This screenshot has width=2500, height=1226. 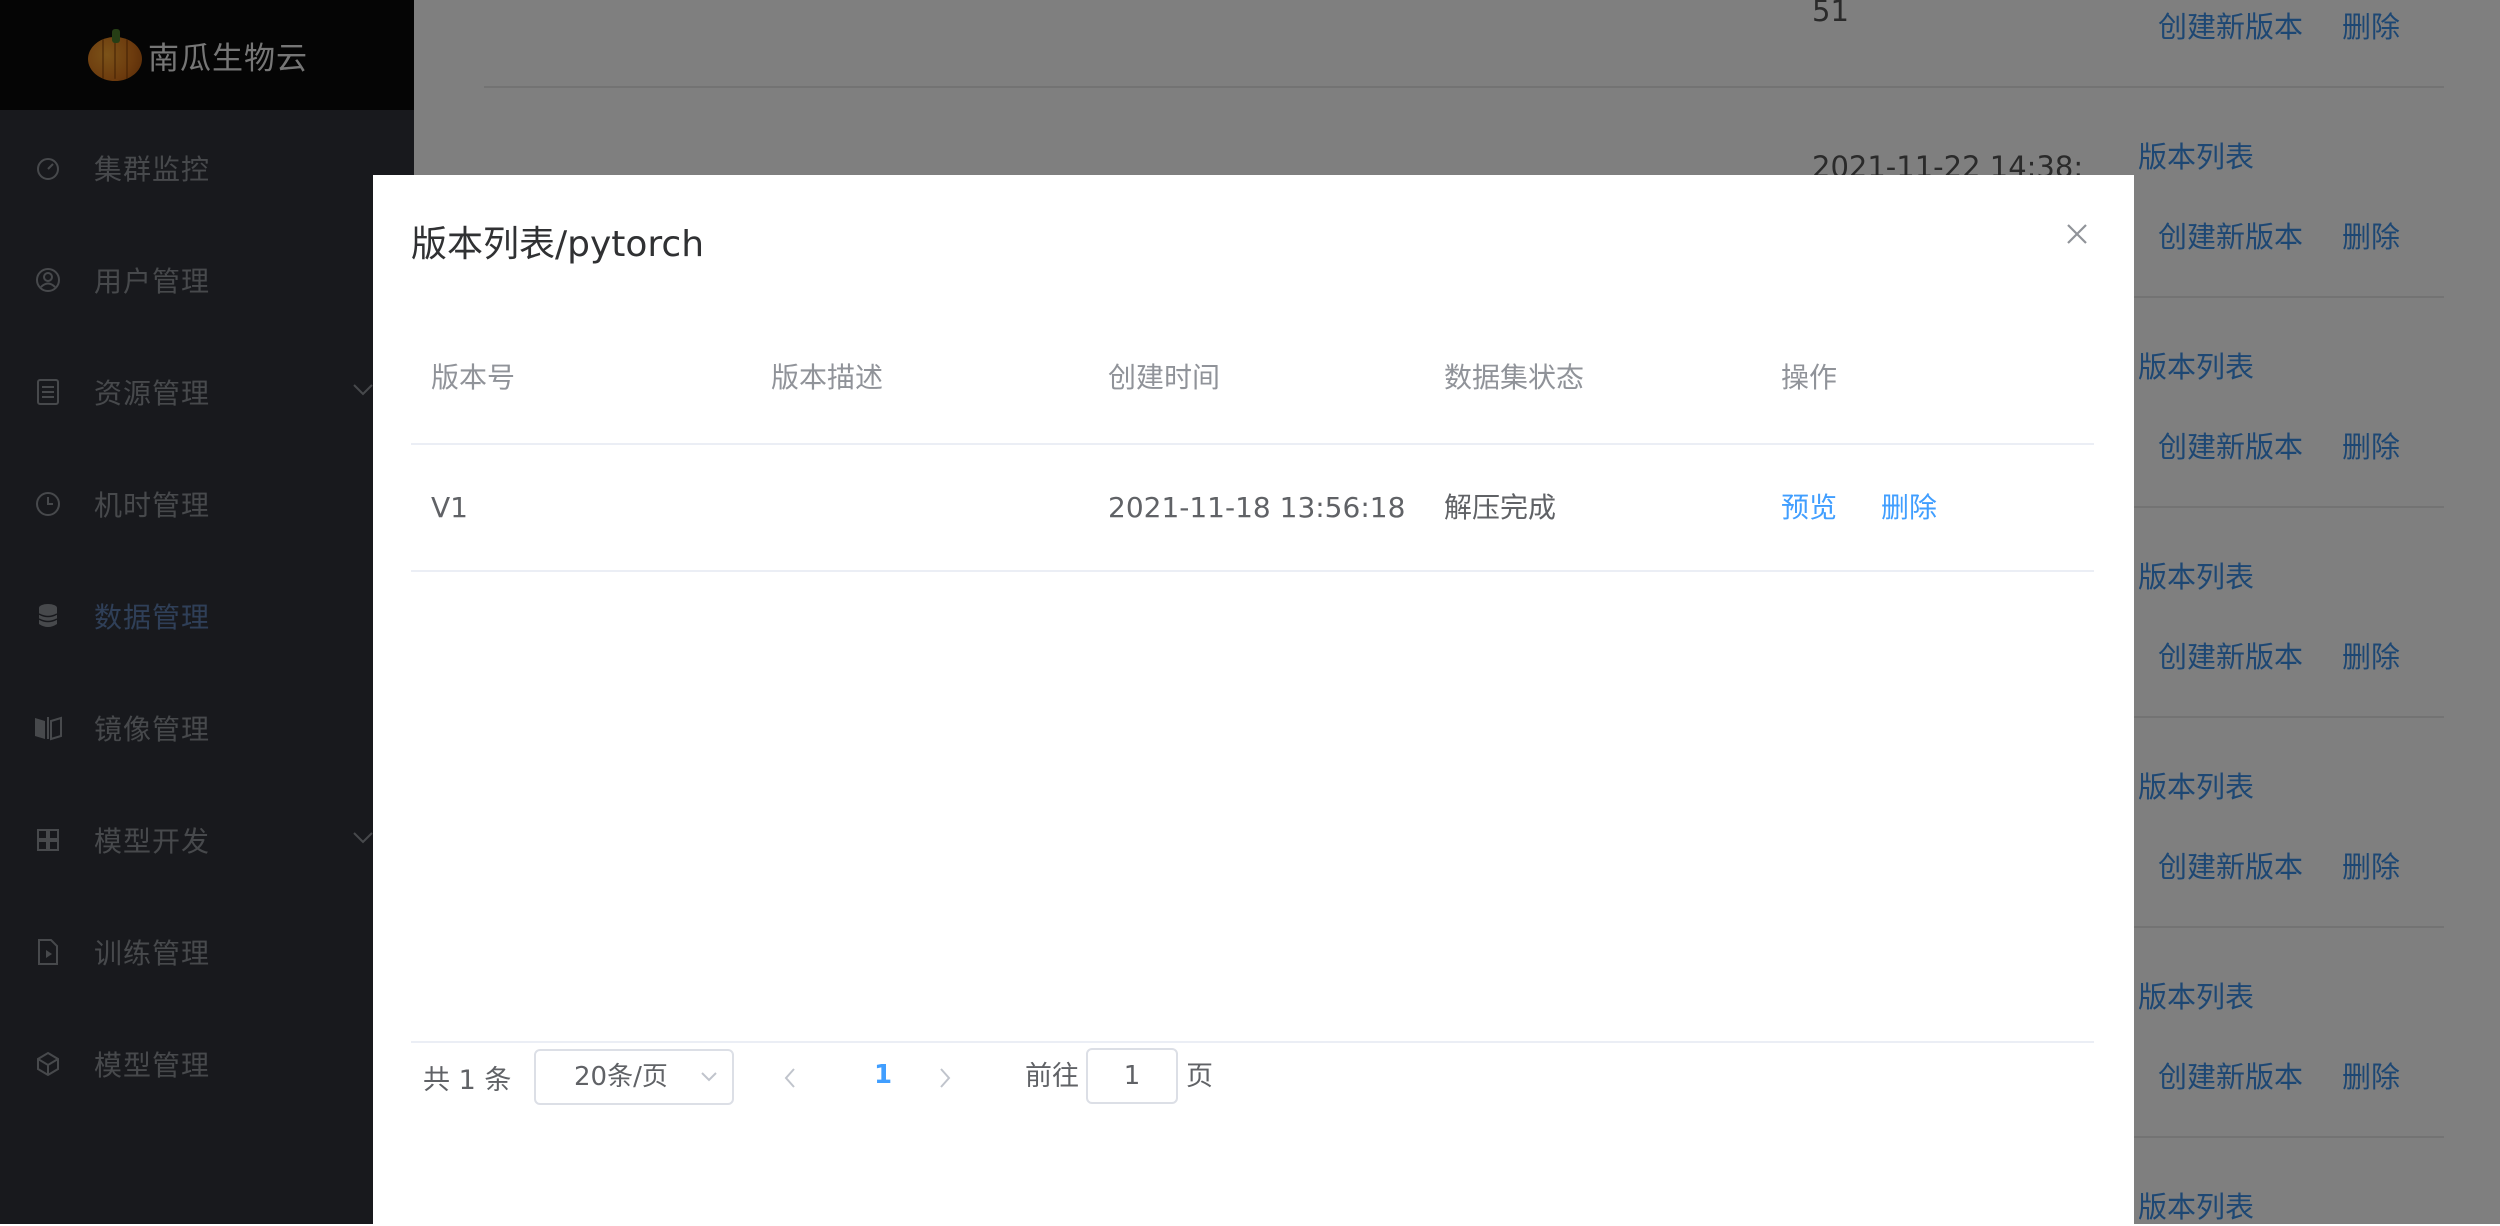 I want to click on page-size-value: 20条/页, so click(x=621, y=1077).